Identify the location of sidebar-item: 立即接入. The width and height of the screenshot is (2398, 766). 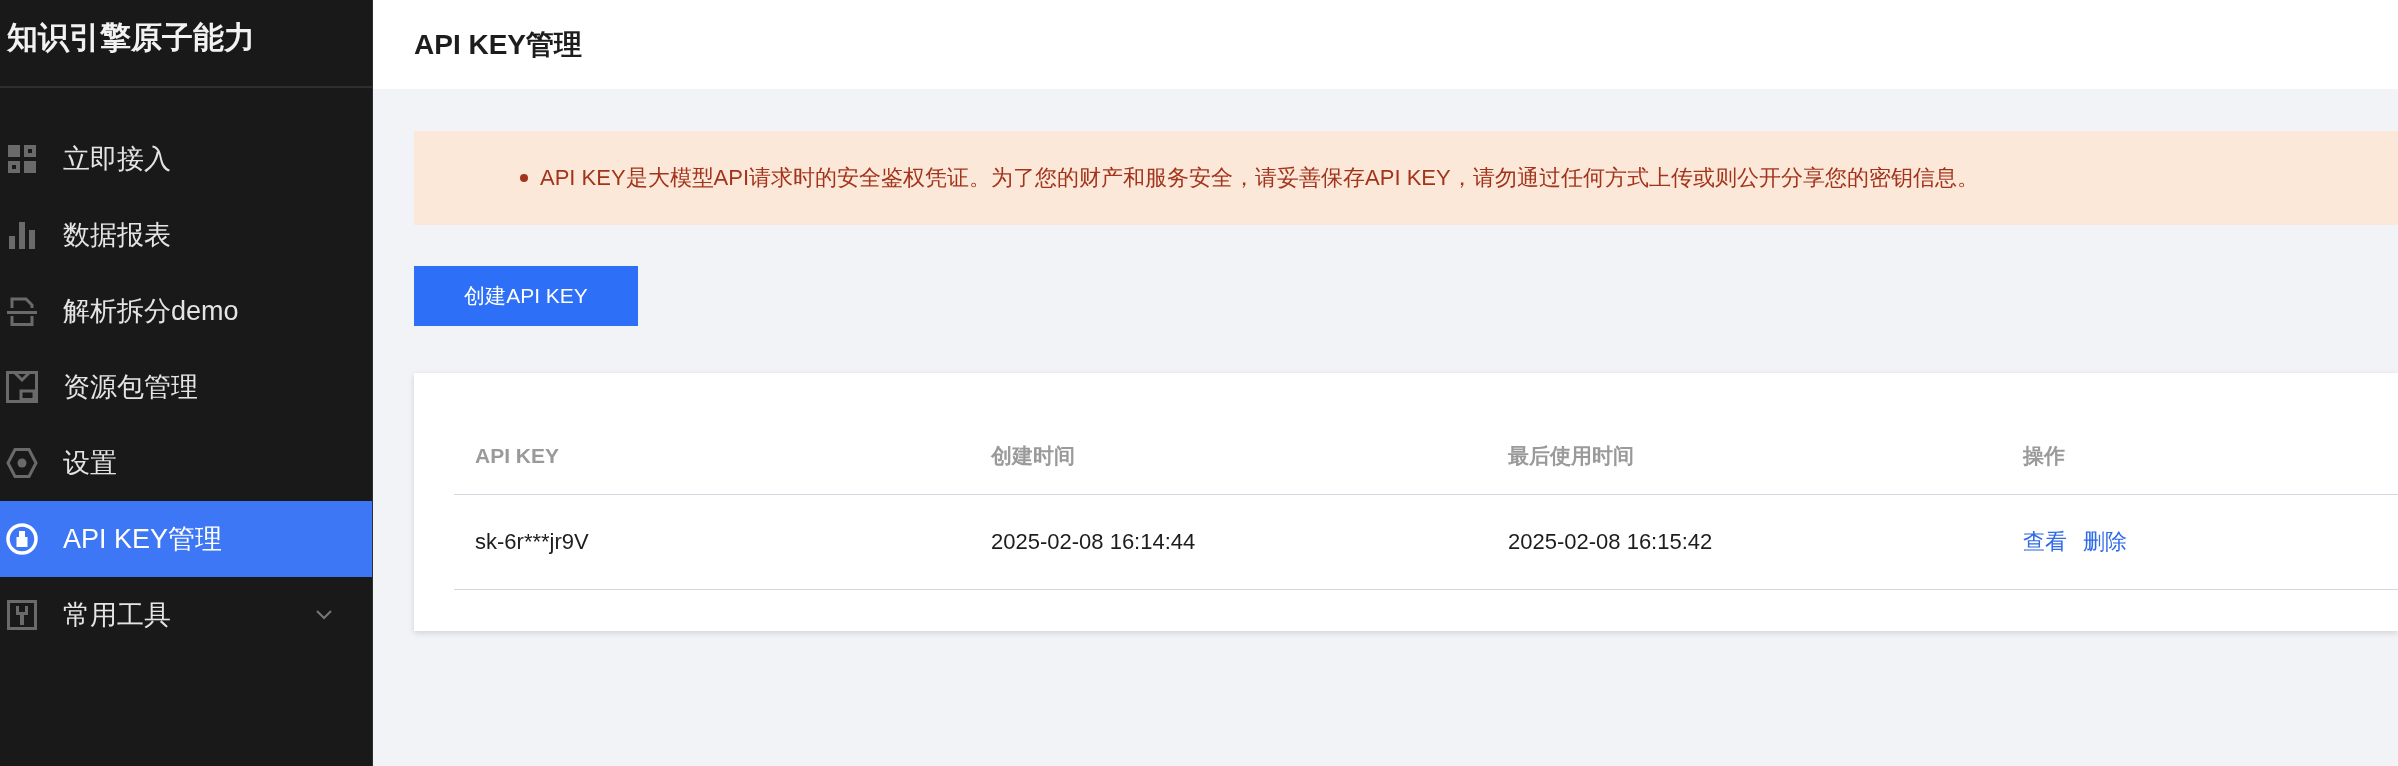
(186, 159).